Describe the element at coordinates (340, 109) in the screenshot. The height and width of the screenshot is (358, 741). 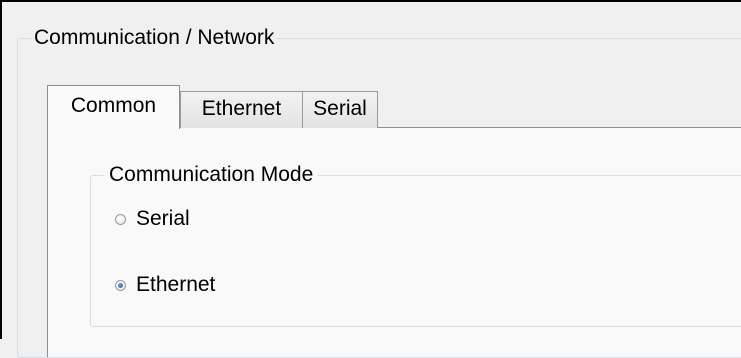
I see `tab-serial: Serial` at that location.